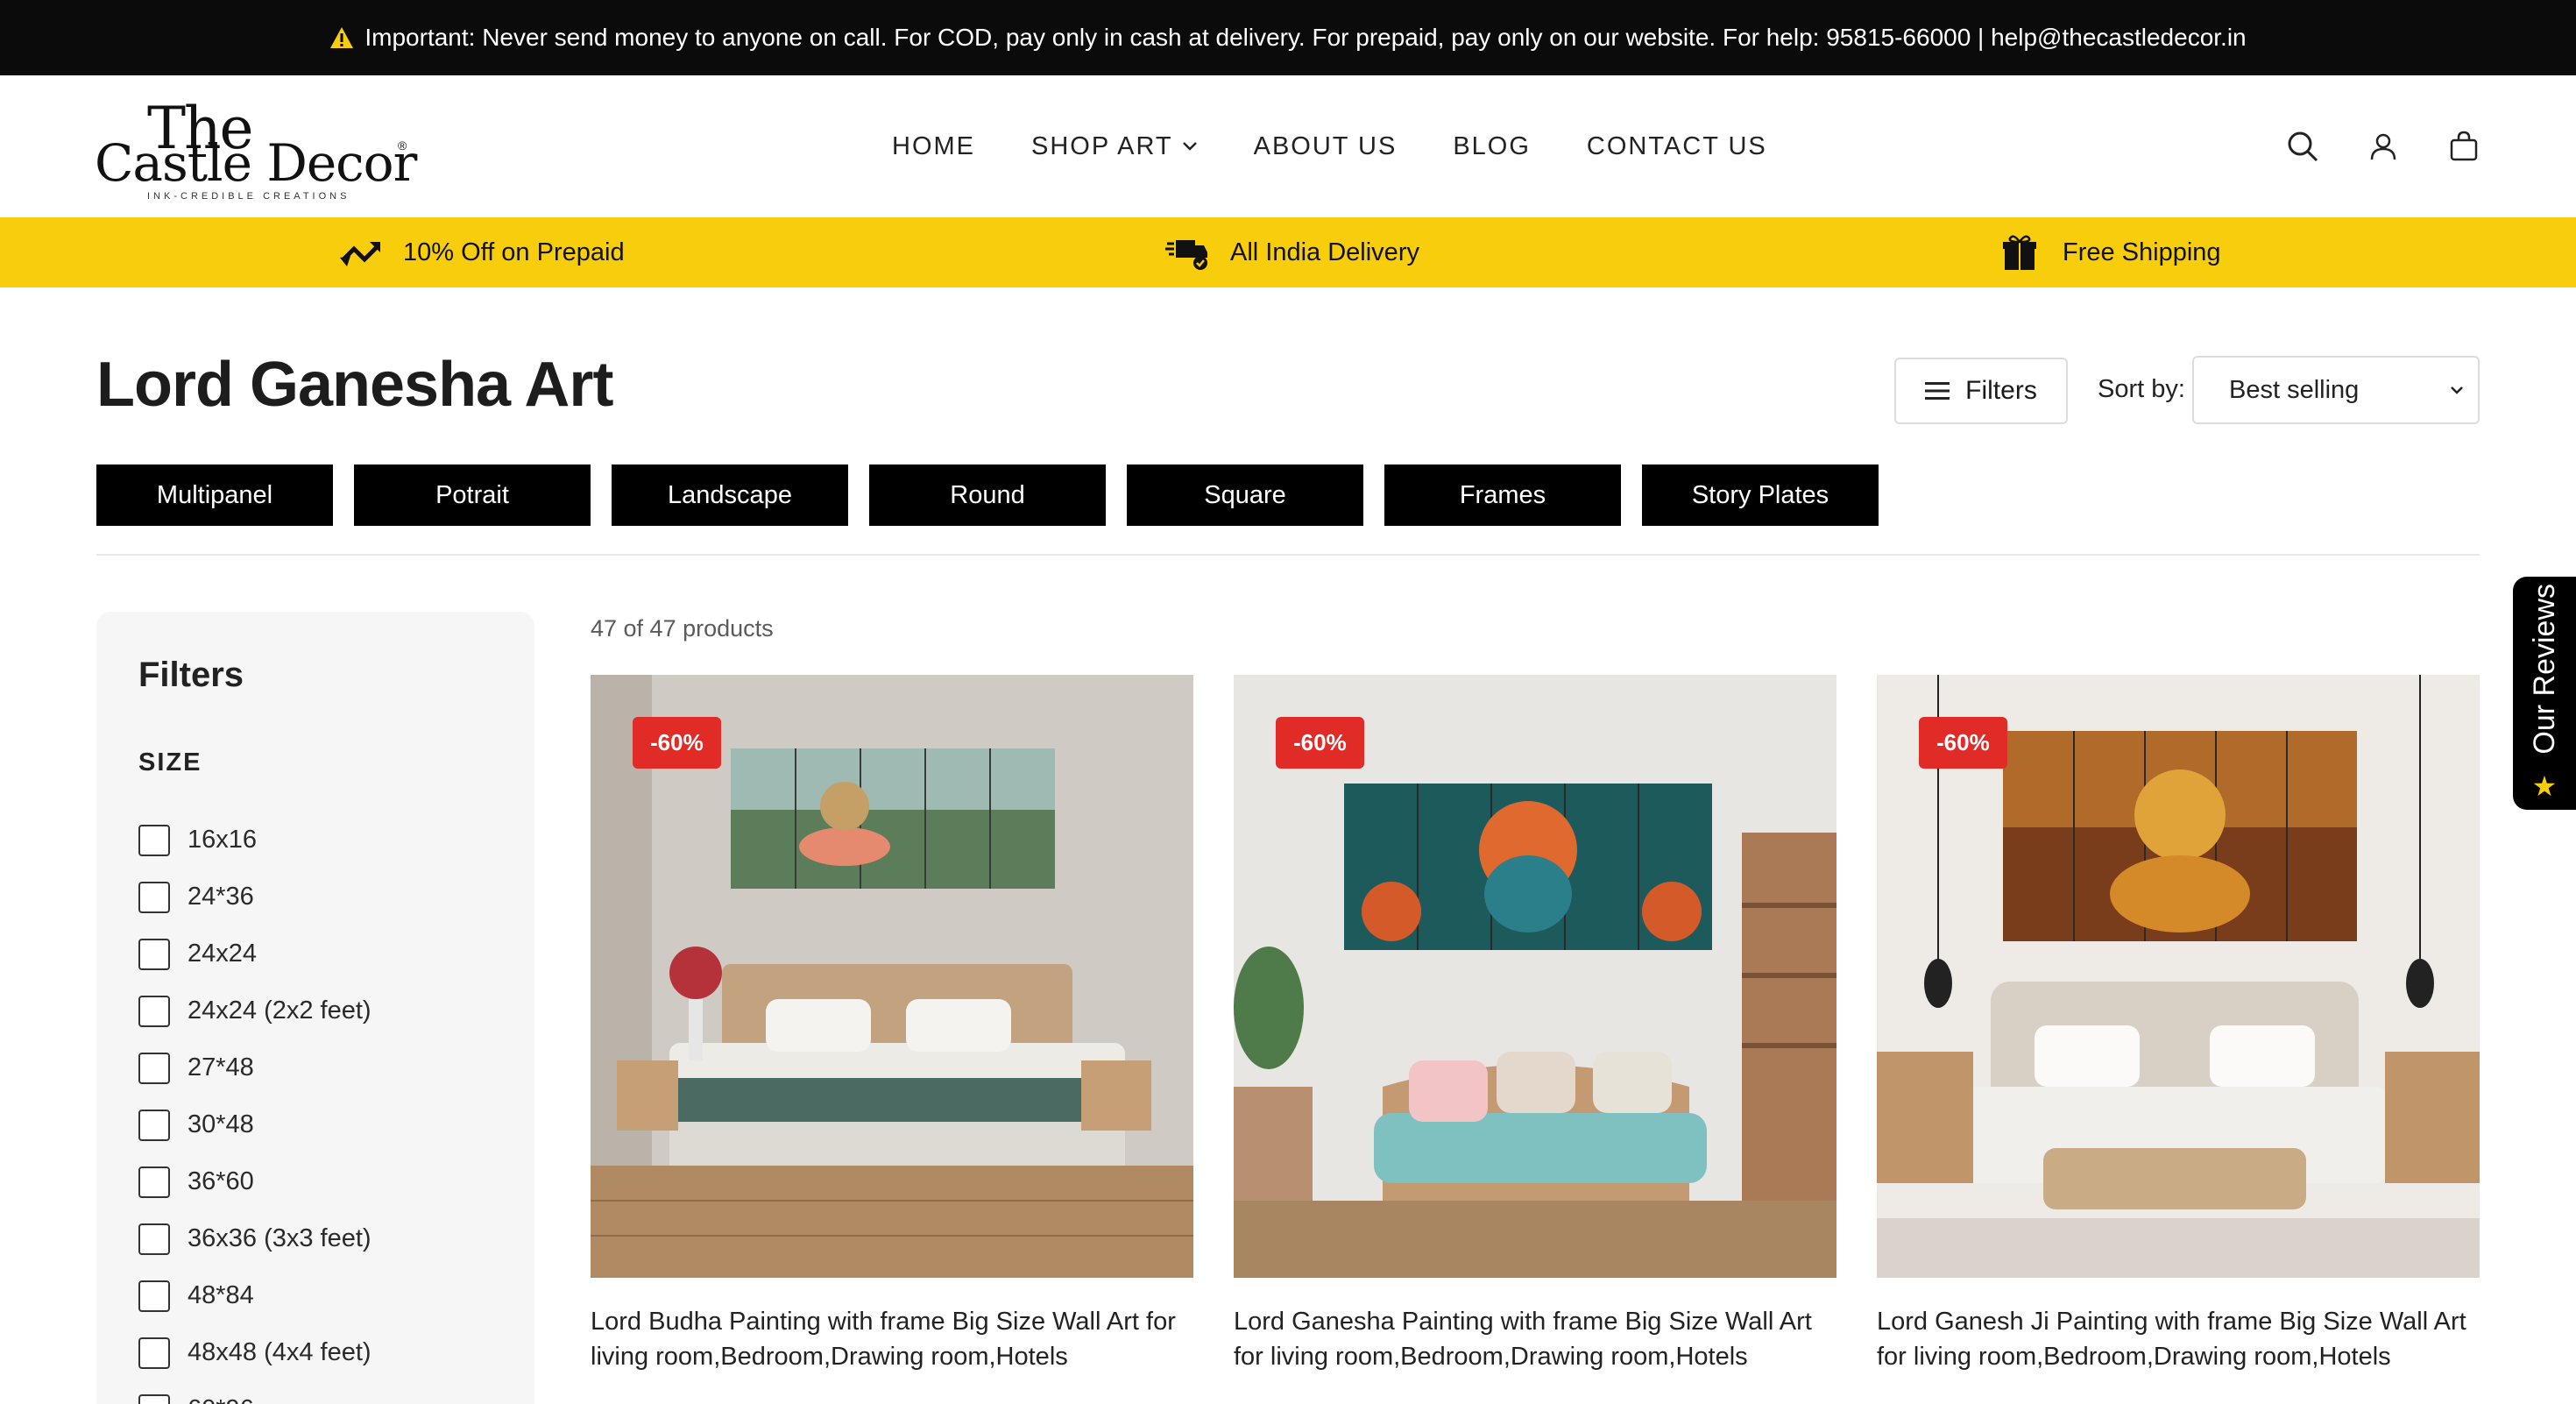  What do you see at coordinates (2302, 146) in the screenshot?
I see `search-icon` at bounding box center [2302, 146].